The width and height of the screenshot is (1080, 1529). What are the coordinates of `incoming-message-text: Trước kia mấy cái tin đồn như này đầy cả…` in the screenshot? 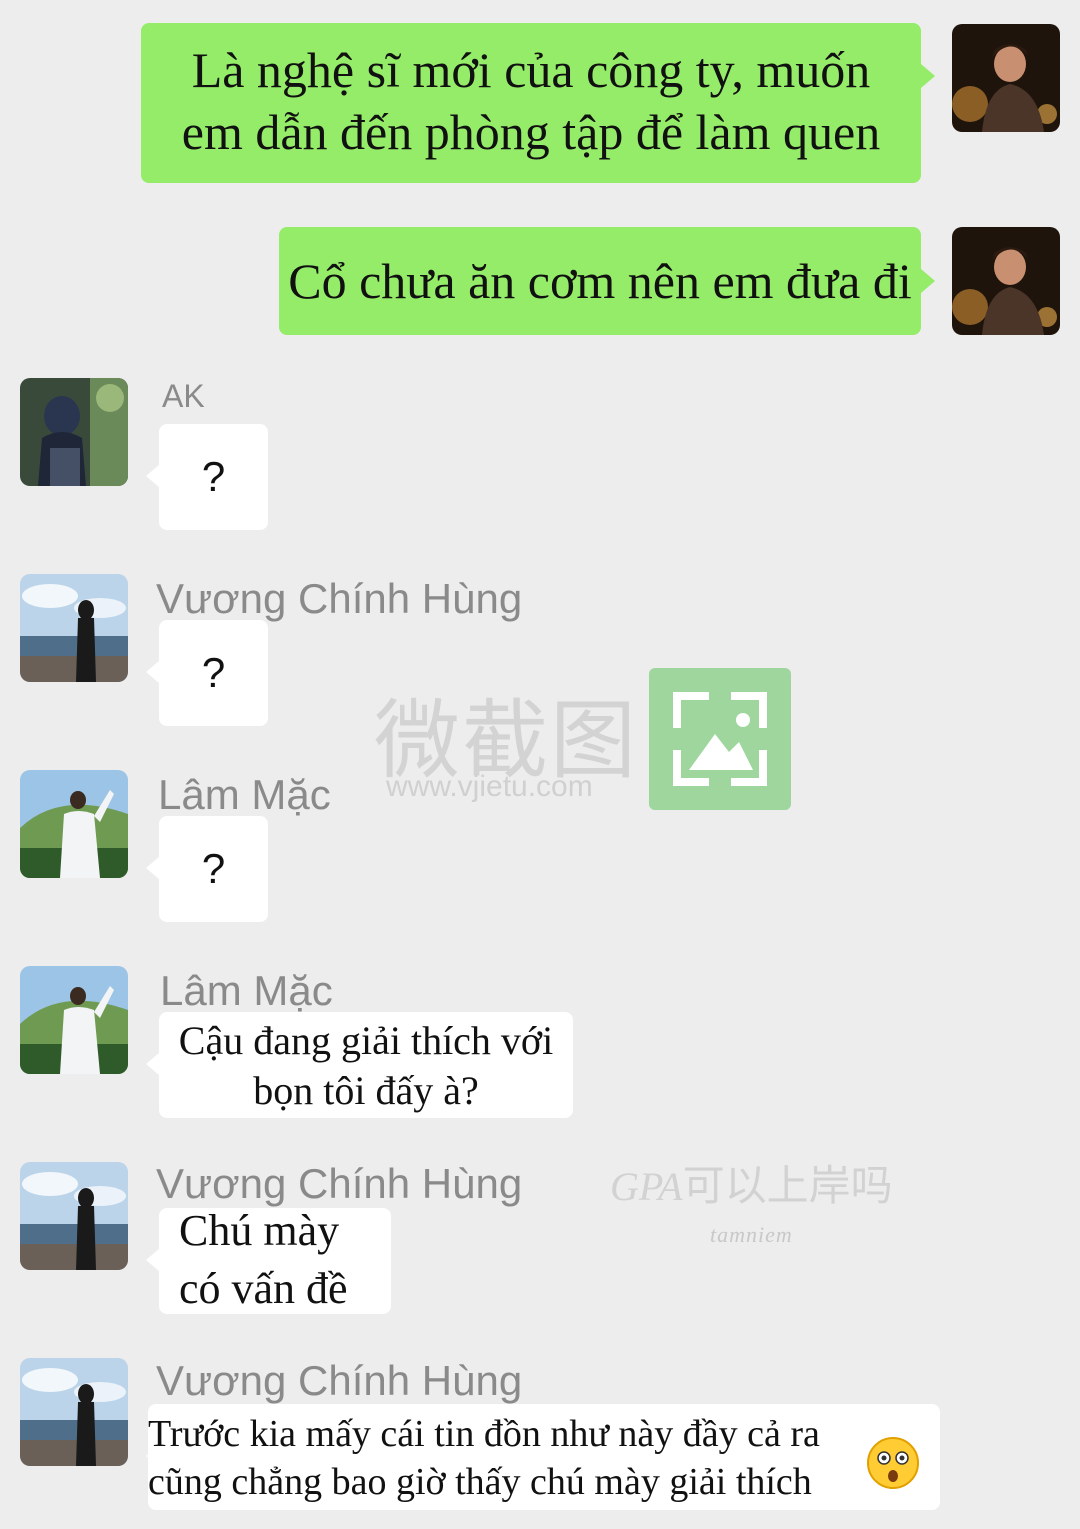 It's located at (484, 1458).